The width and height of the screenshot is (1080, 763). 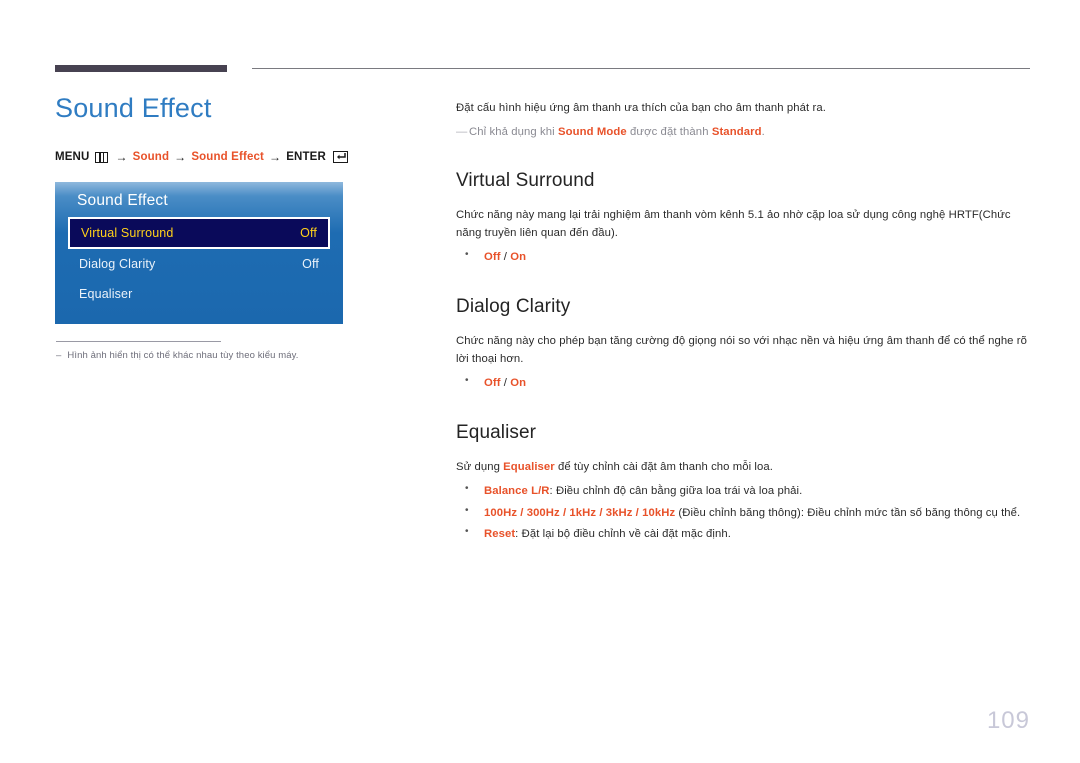 What do you see at coordinates (517, 491) in the screenshot?
I see `bullet-bold-balance-lr: Balance L/R` at bounding box center [517, 491].